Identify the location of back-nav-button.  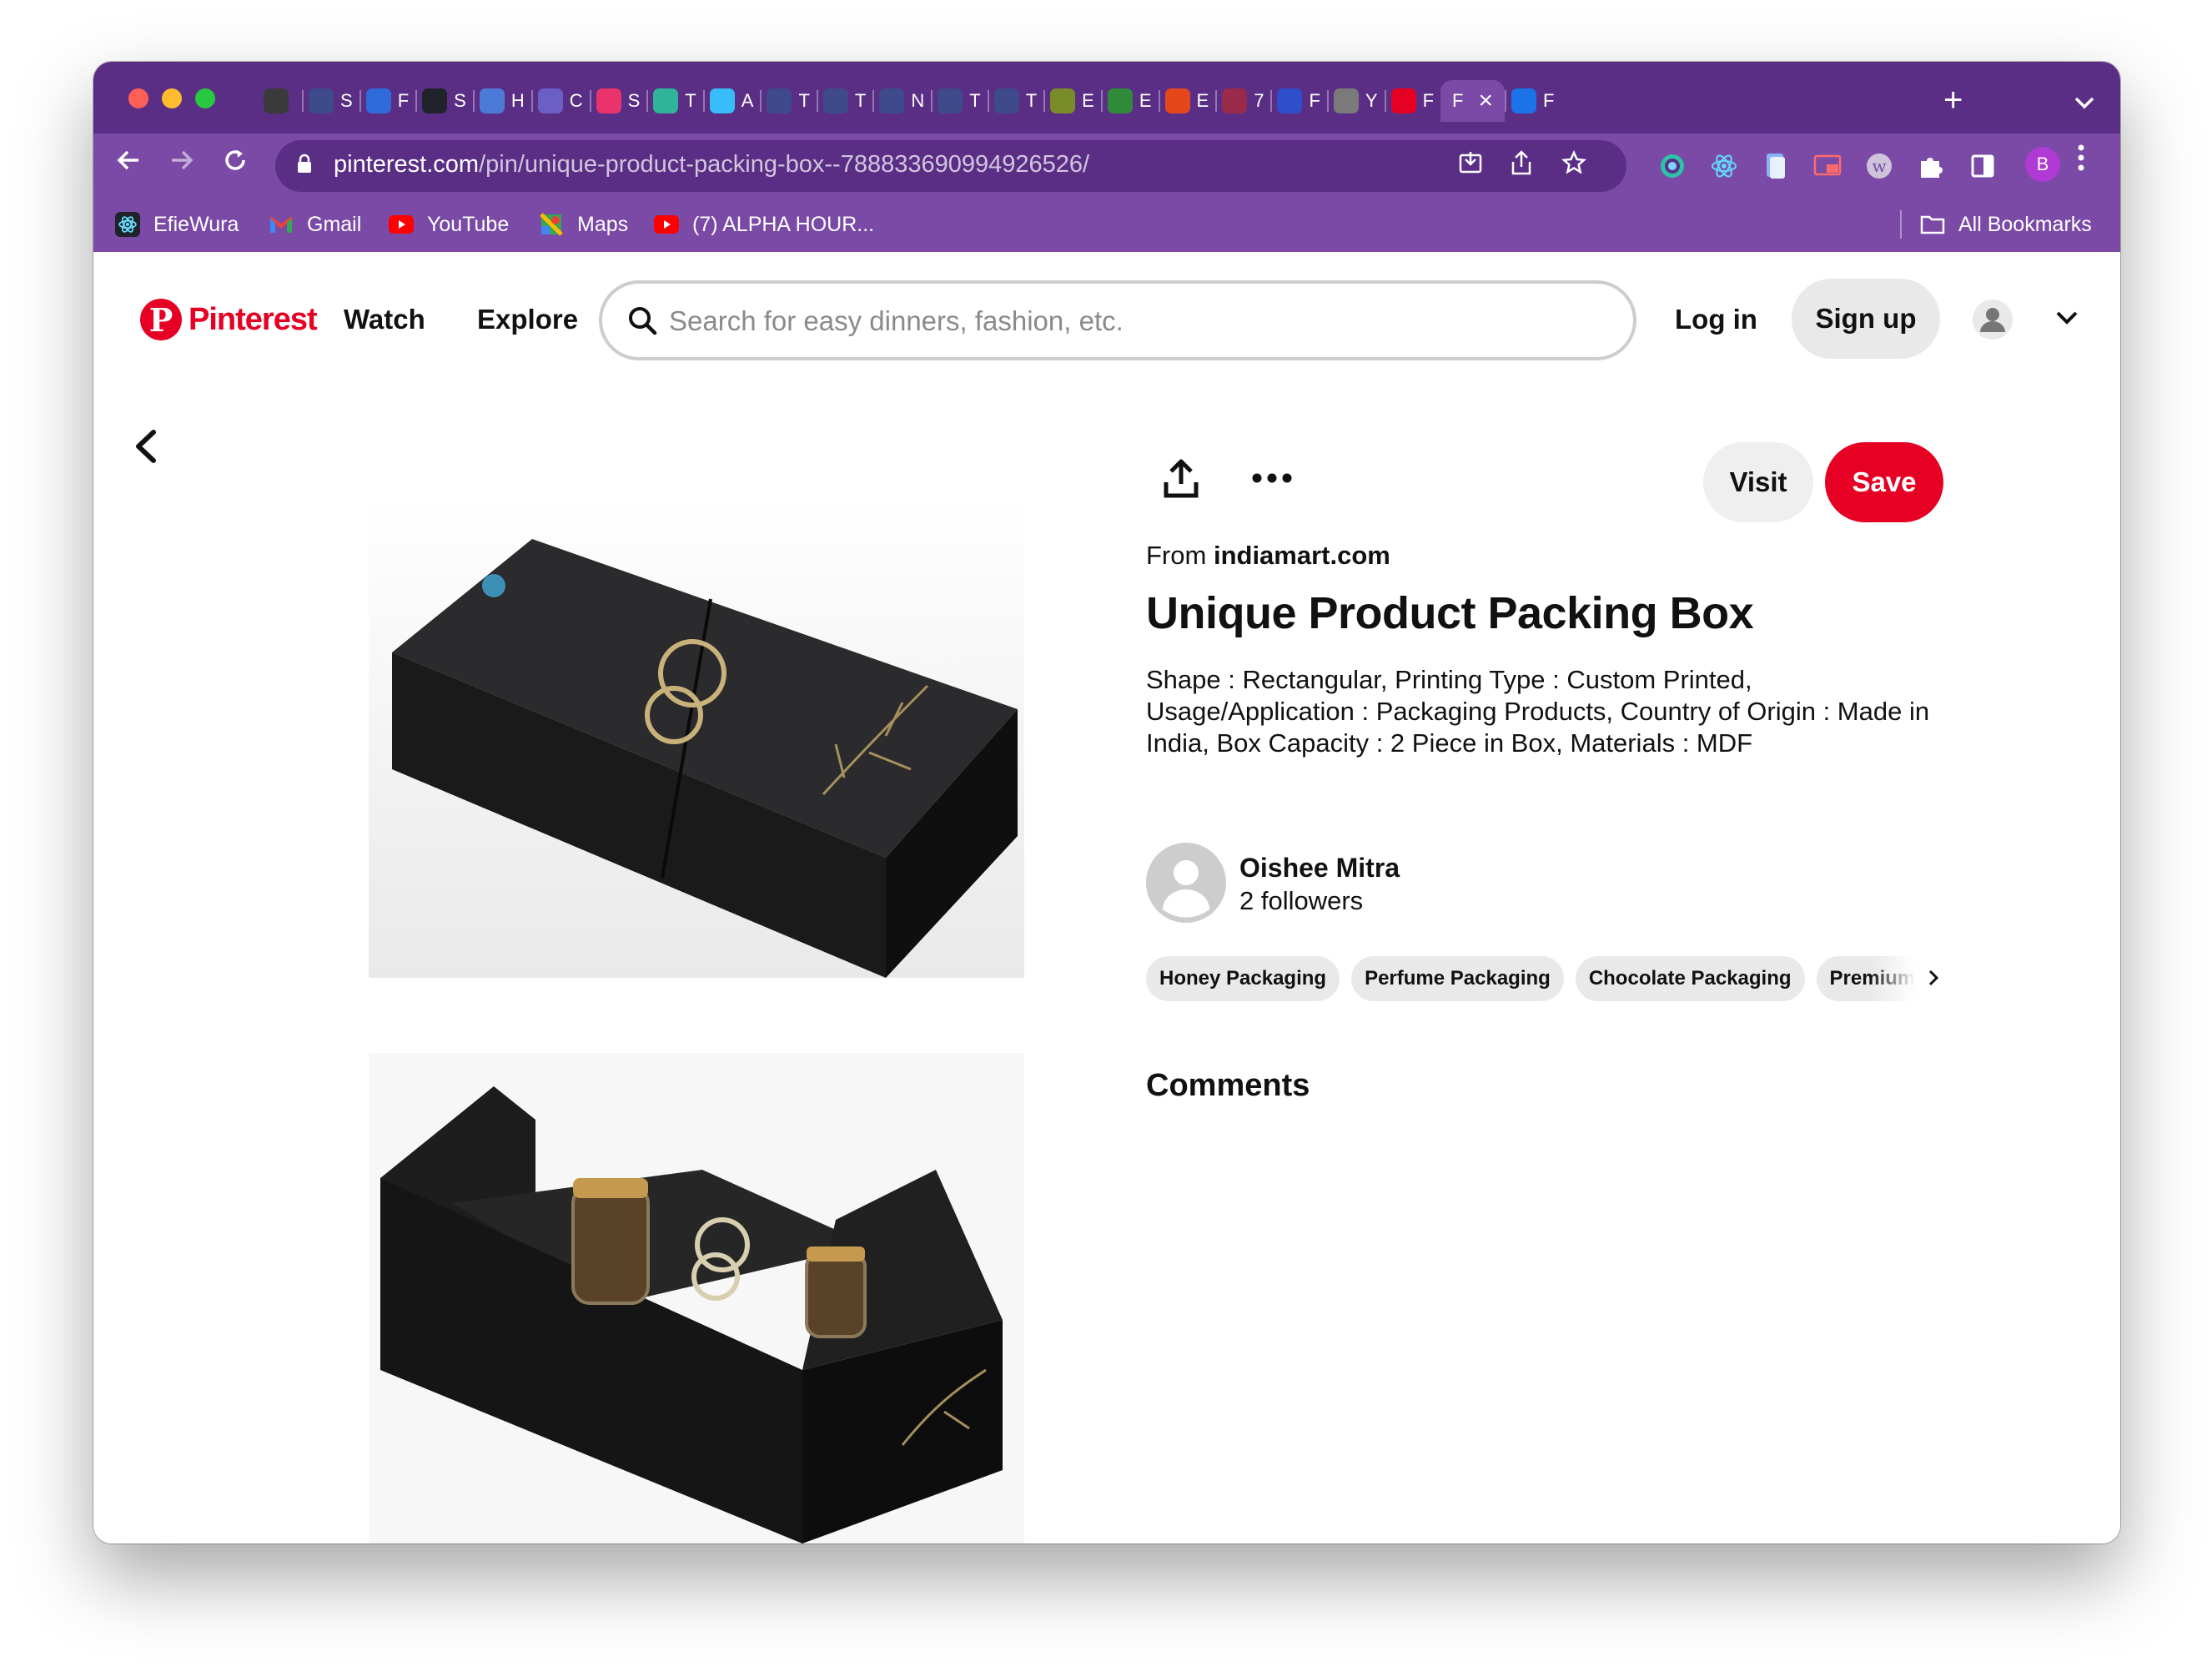
(128, 163).